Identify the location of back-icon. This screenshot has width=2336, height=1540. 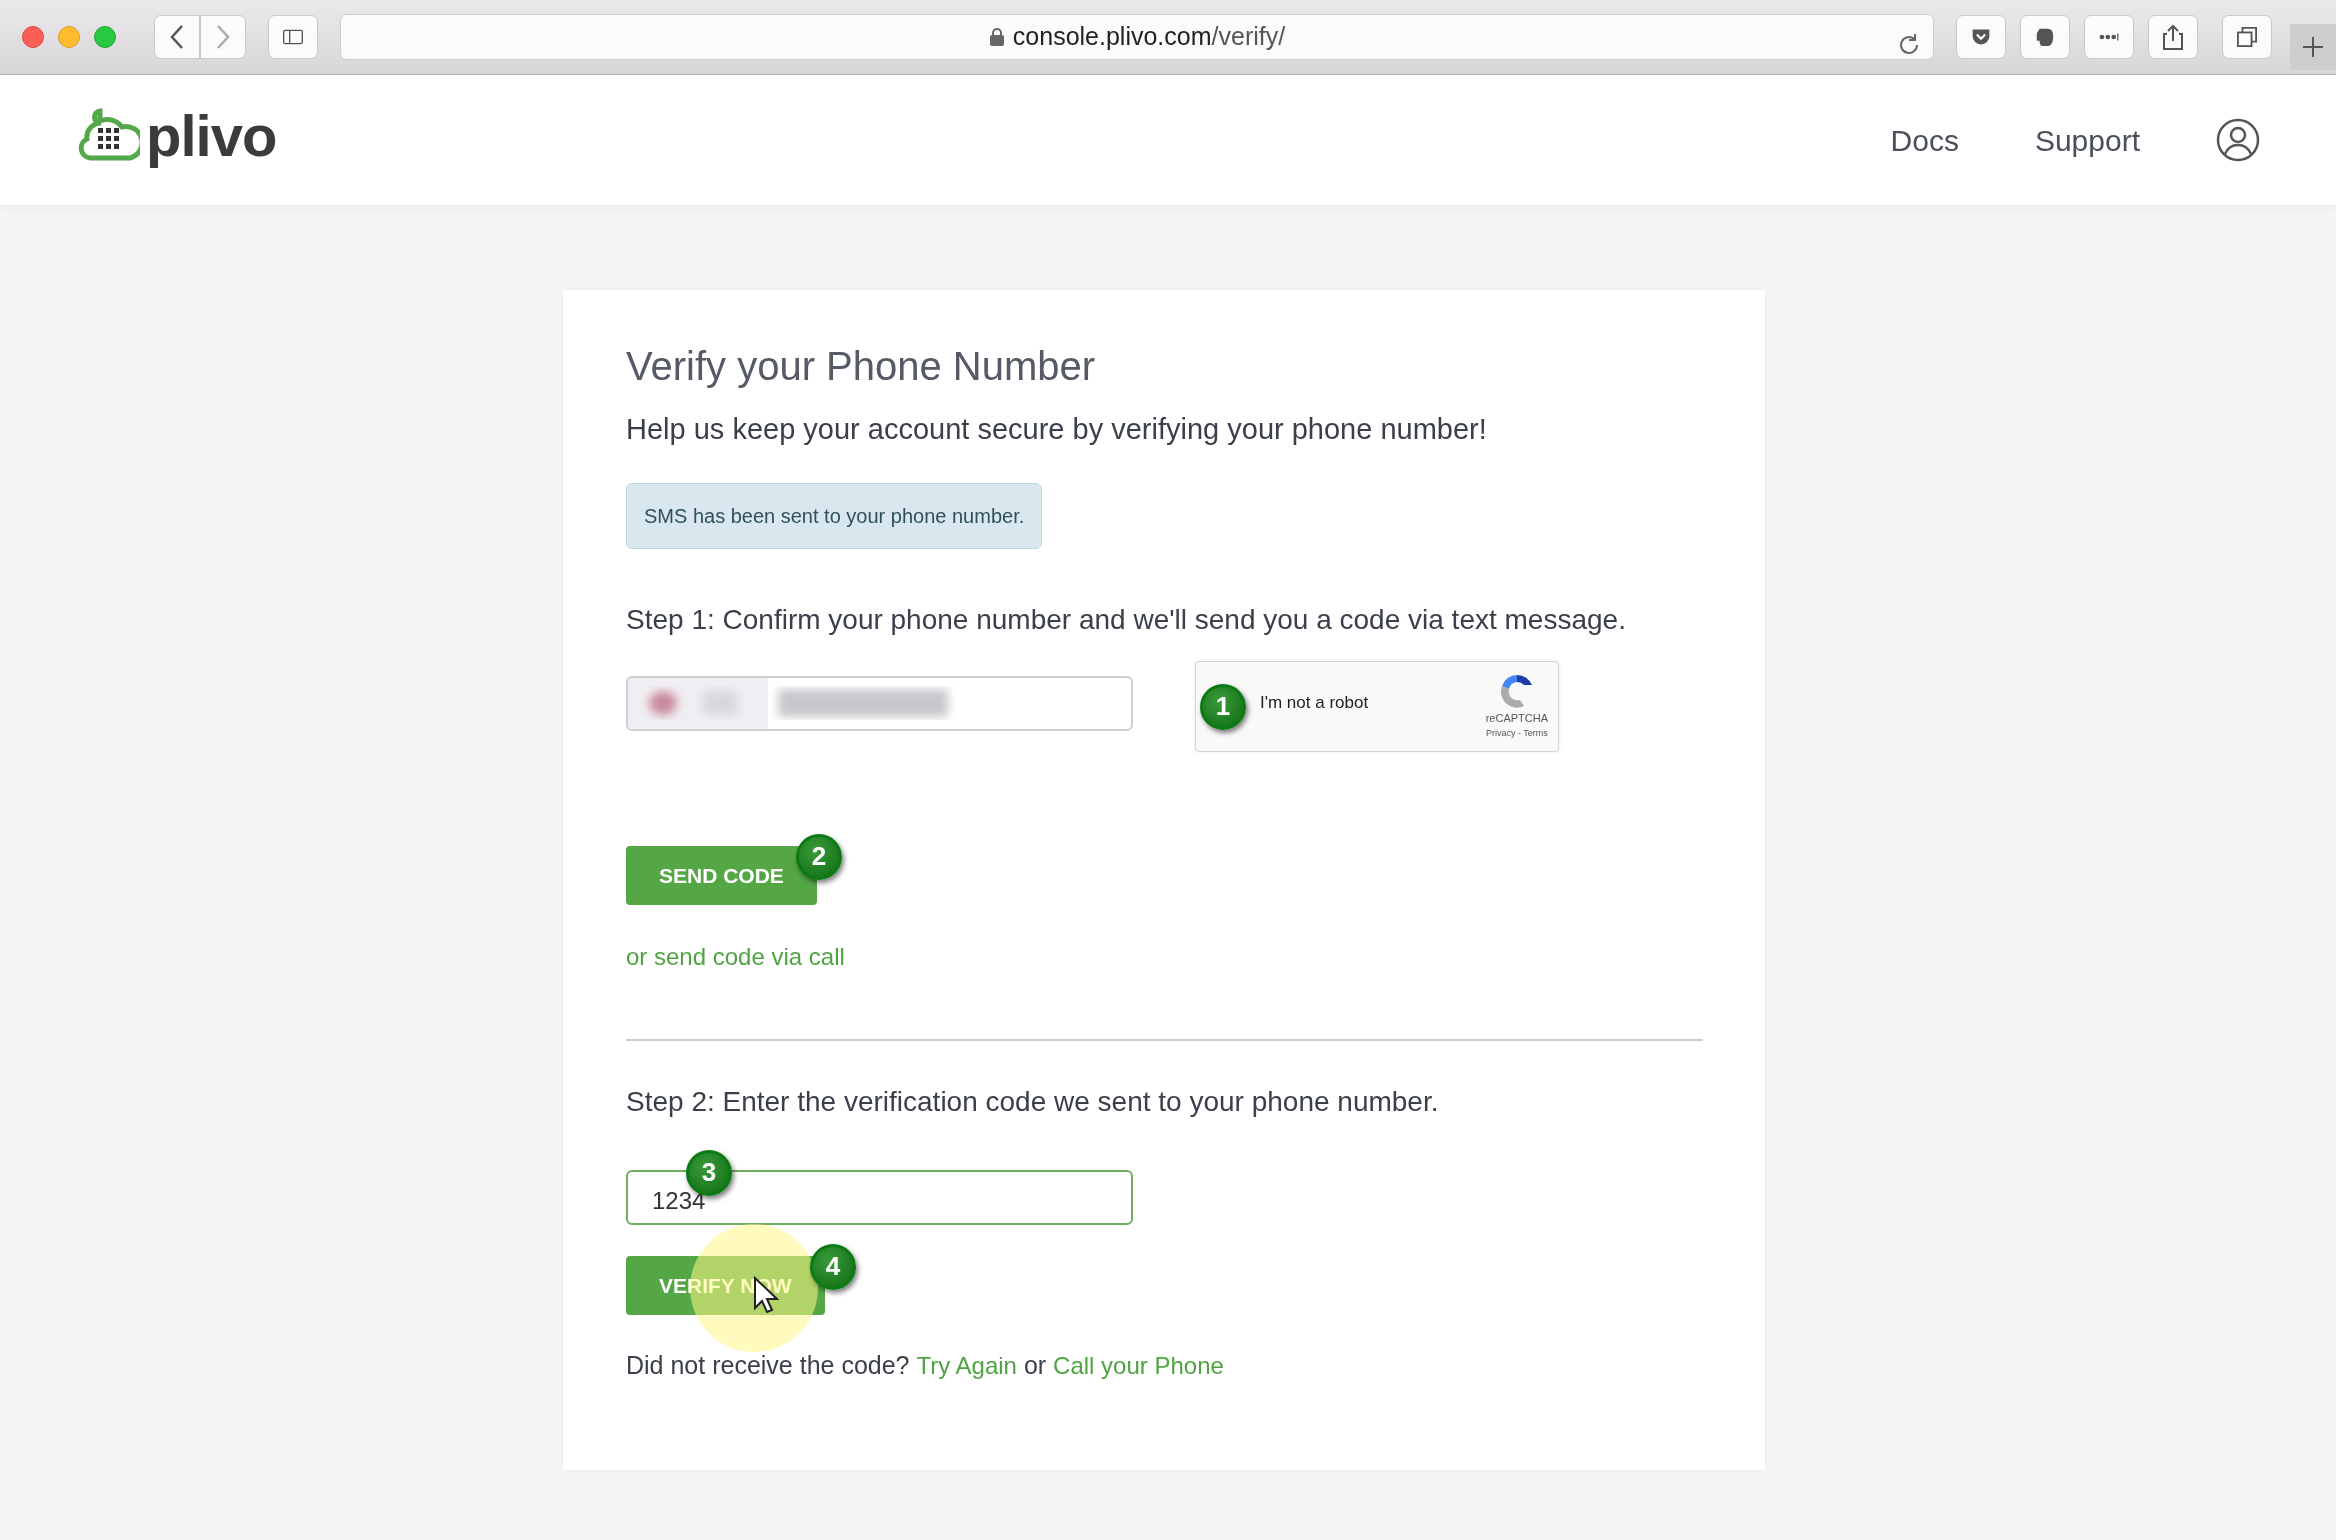
(177, 37).